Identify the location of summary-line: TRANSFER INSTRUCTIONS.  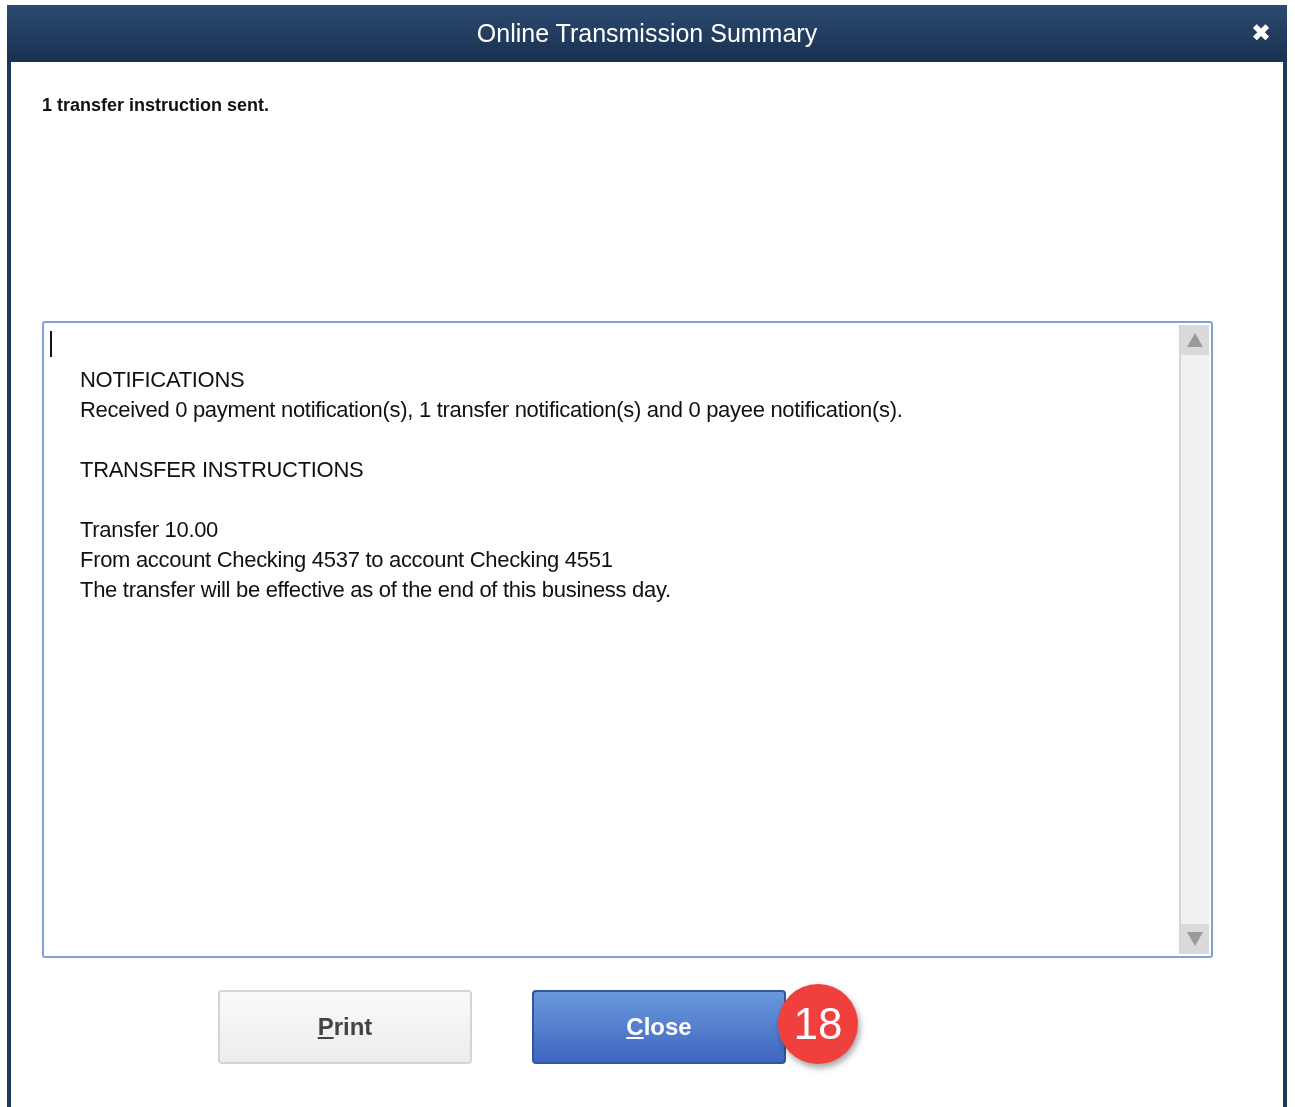
(222, 470).